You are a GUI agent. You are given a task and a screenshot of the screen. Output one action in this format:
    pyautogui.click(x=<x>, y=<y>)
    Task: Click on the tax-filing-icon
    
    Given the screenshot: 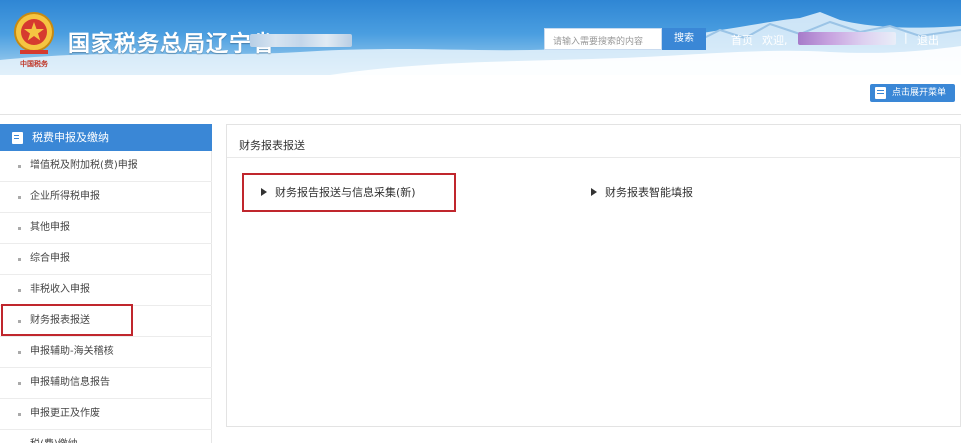 What is the action you would take?
    pyautogui.click(x=17, y=138)
    